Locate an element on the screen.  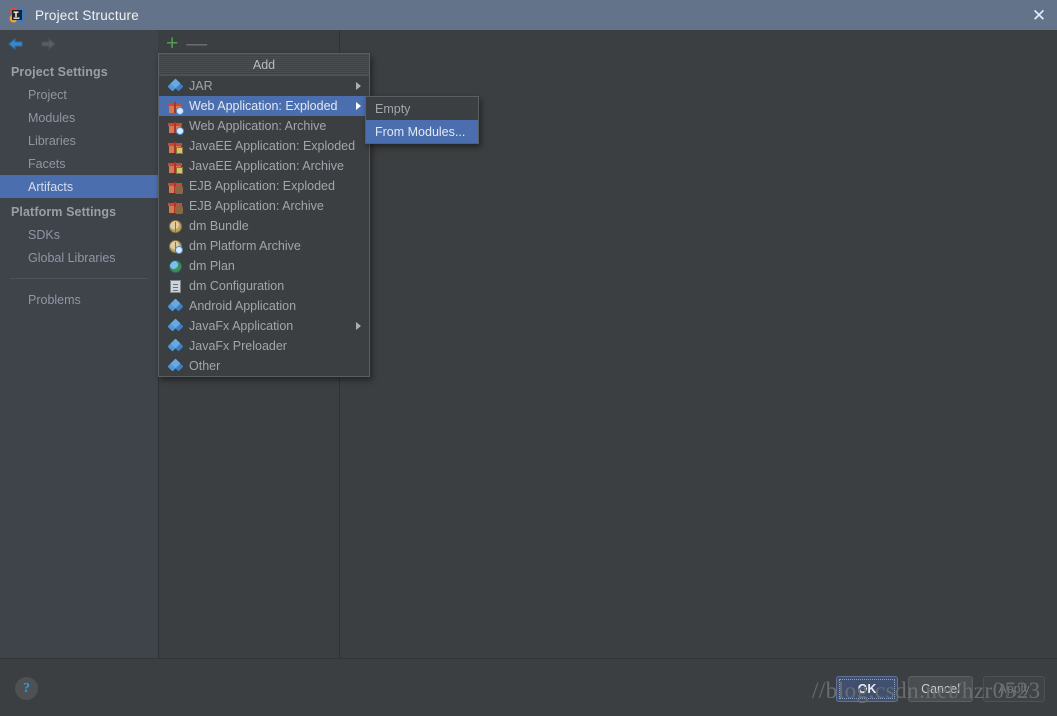
sidebar-item-libraries: Libraries is located at coordinates (79, 140).